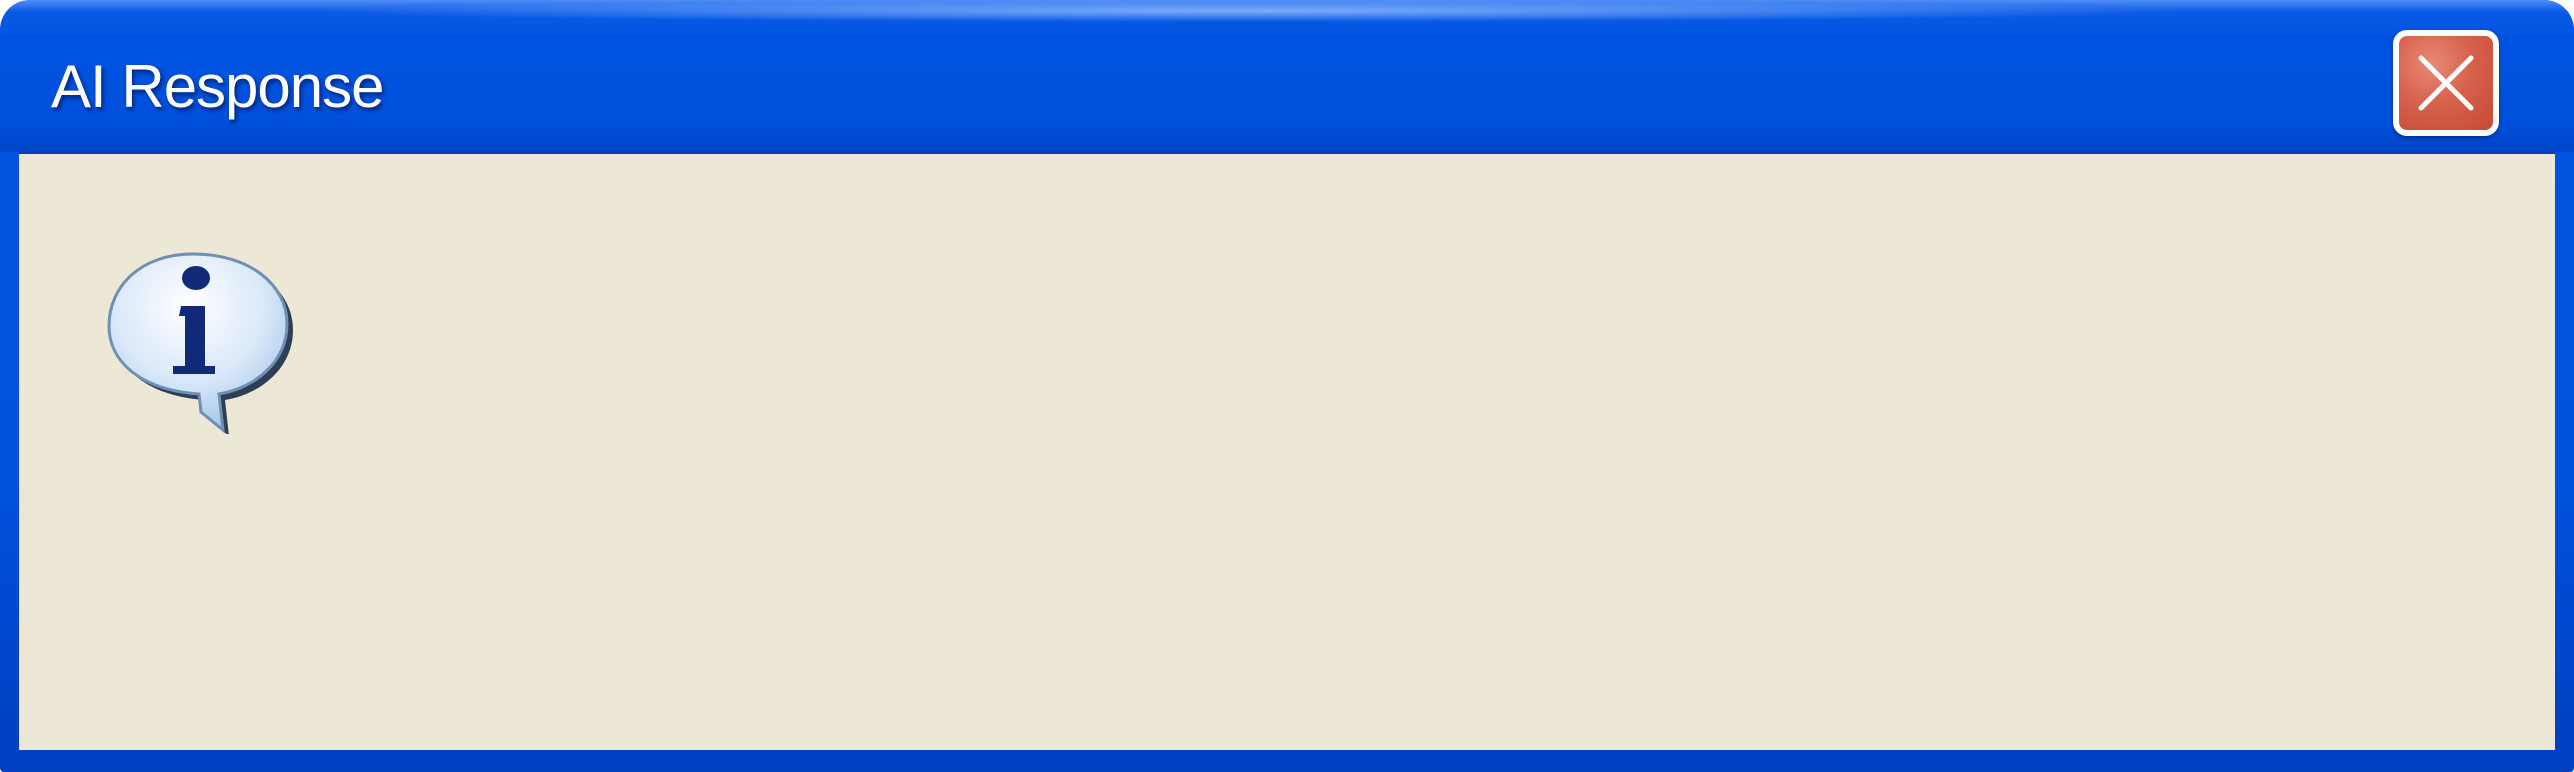 The height and width of the screenshot is (772, 2574). What do you see at coordinates (218, 86) in the screenshot?
I see `window-title: AI Response` at bounding box center [218, 86].